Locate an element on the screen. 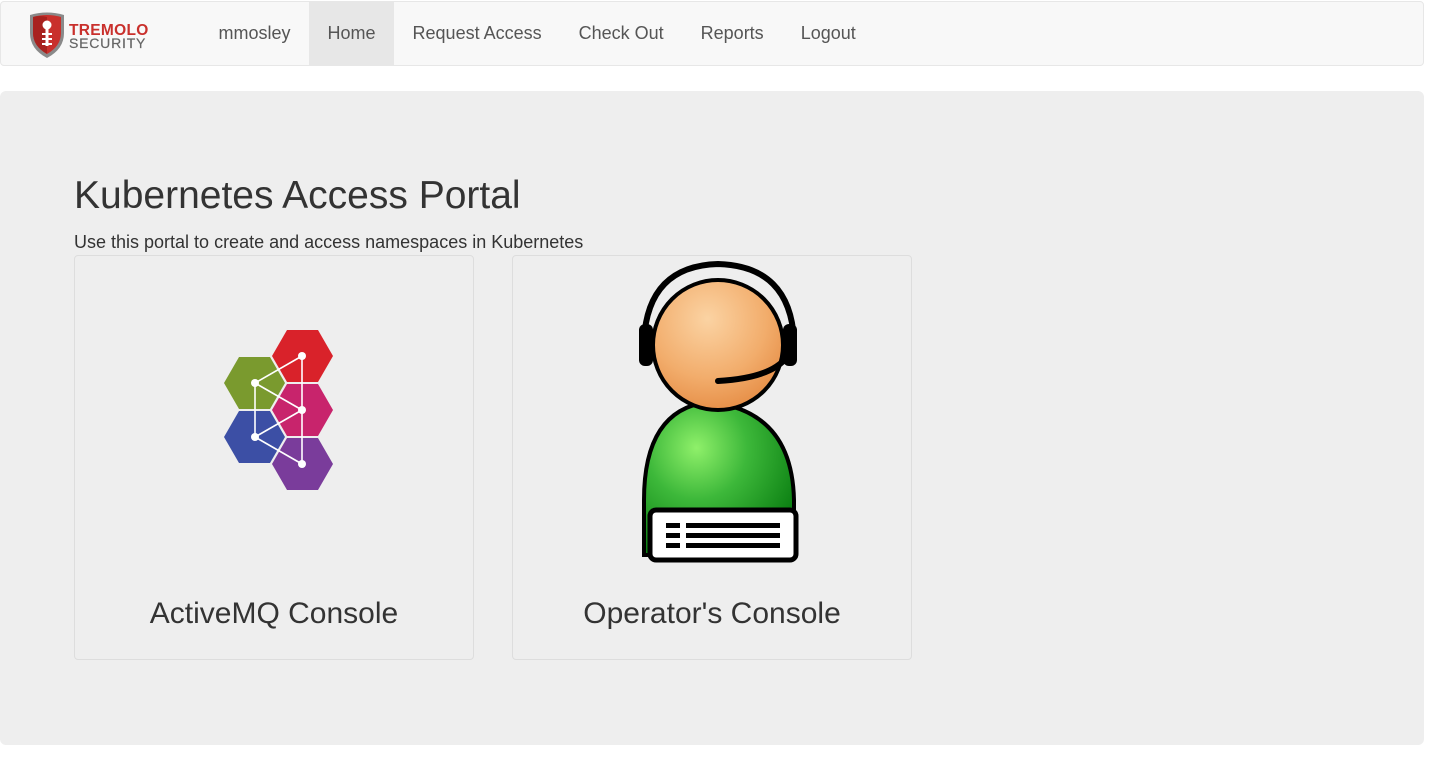  activemq-hexagon-icon is located at coordinates (278, 410).